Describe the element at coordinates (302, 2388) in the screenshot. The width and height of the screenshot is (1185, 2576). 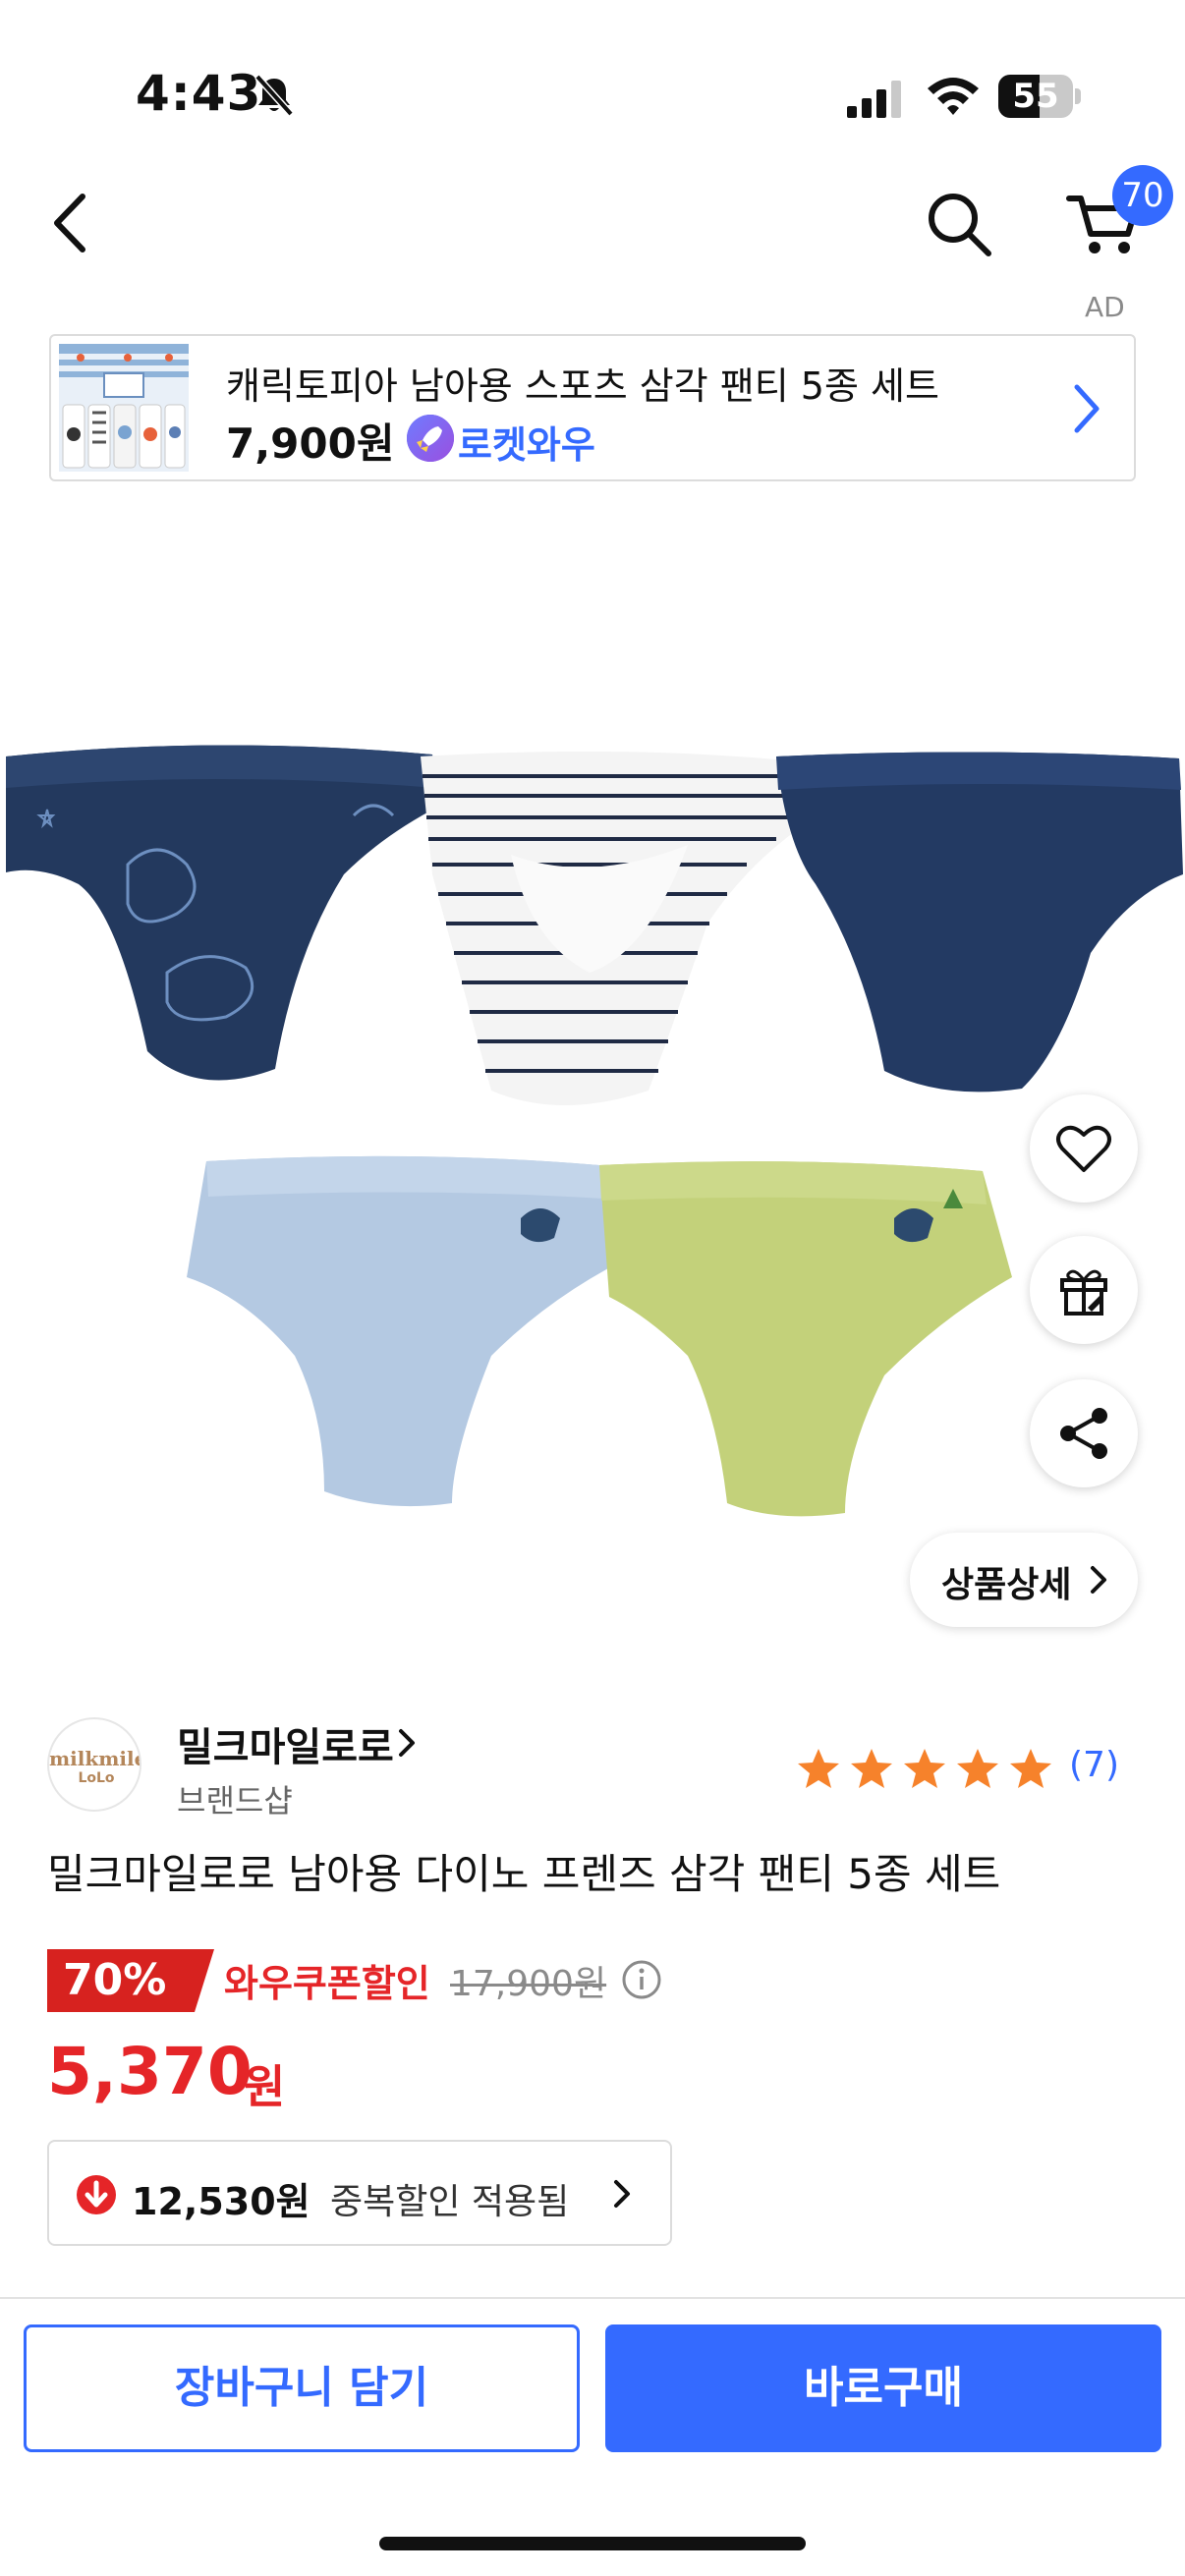
I see `add-to-cart-button: 장바구니 담기` at that location.